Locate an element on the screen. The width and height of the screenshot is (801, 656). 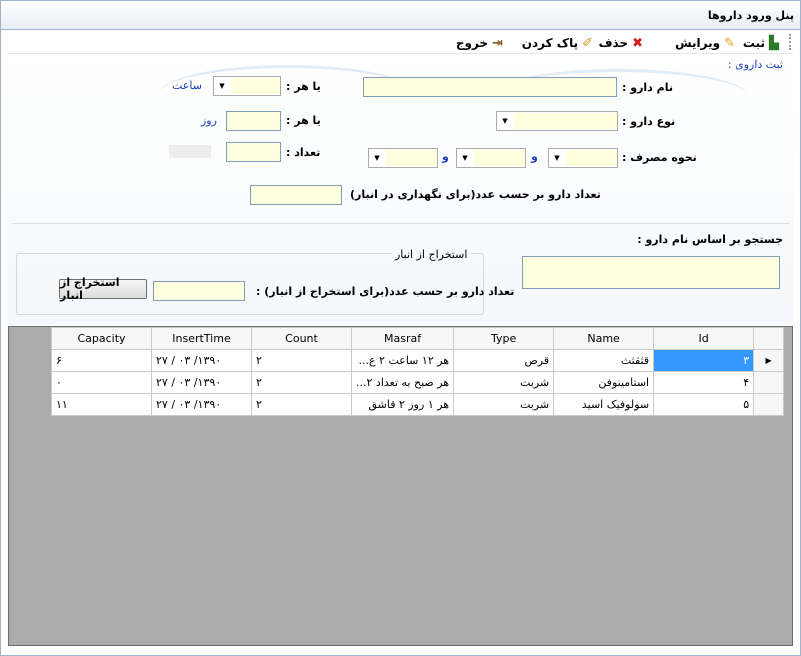
bar-chart-icon: ▙ is located at coordinates (774, 43).